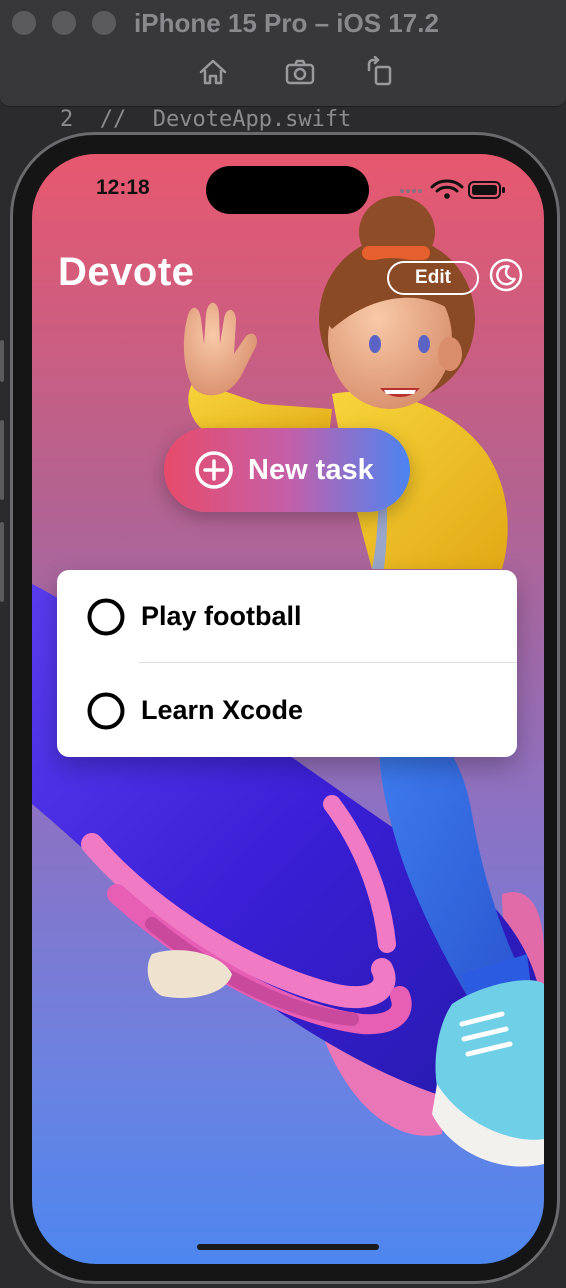 This screenshot has width=566, height=1288. What do you see at coordinates (123, 187) in the screenshot?
I see `status-time: 12:18` at bounding box center [123, 187].